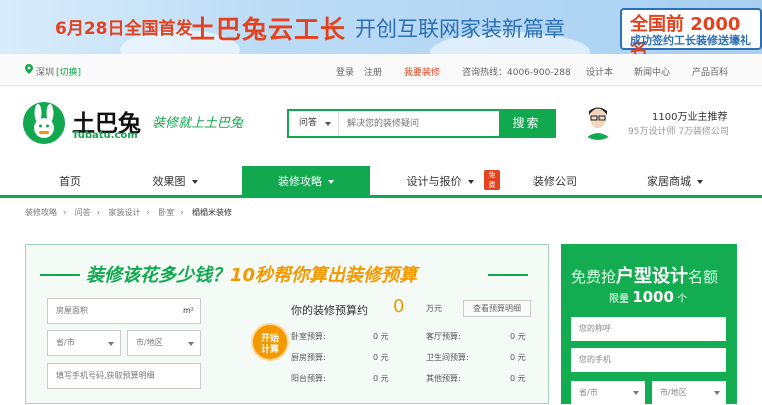 The image size is (762, 405). What do you see at coordinates (268, 29) in the screenshot?
I see `banner-title: 土巴兔云工长` at bounding box center [268, 29].